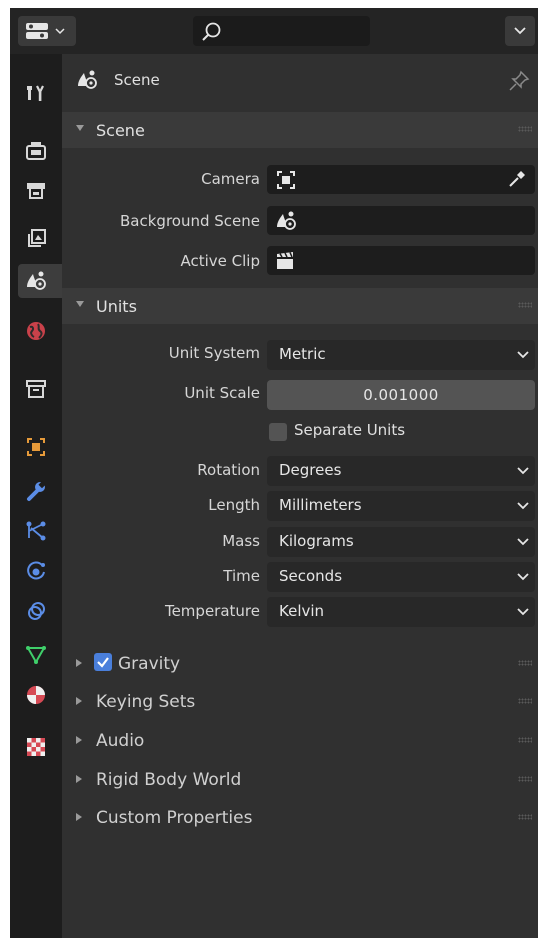  What do you see at coordinates (300, 779) in the screenshot?
I see `panel-header-rigid-body-world: Rigid Body World` at bounding box center [300, 779].